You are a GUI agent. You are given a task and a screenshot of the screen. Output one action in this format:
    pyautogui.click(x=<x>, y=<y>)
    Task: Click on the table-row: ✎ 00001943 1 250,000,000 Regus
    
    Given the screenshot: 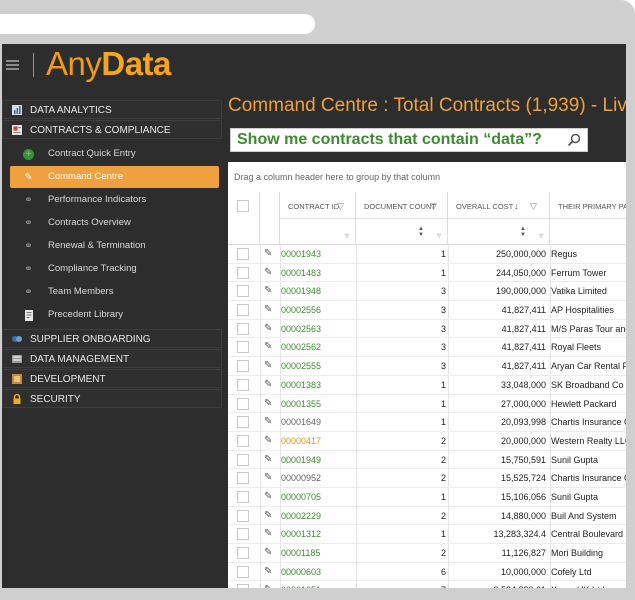 What is the action you would take?
    pyautogui.click(x=427, y=254)
    